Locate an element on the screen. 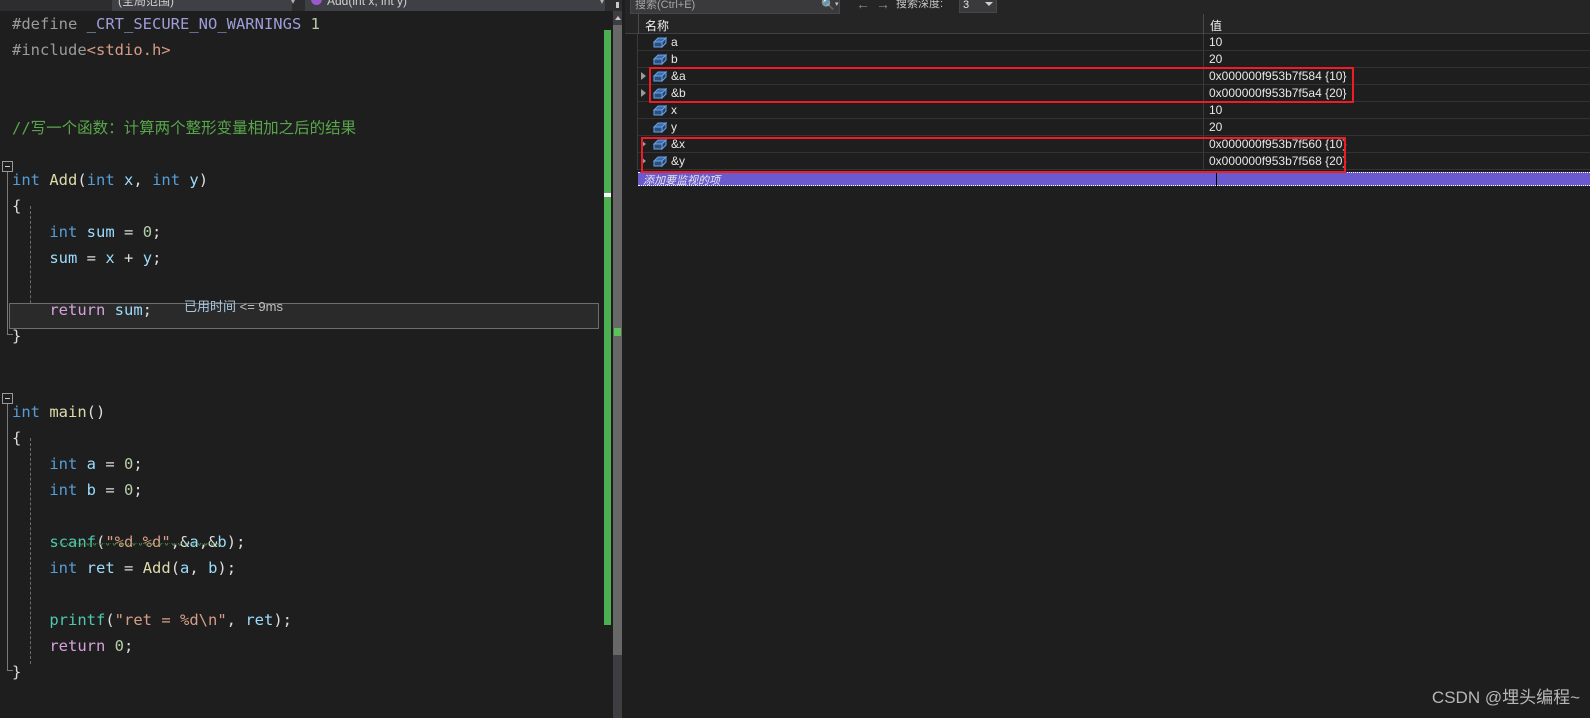 The height and width of the screenshot is (718, 1590). search-options-chevron-down-icon: ▾ is located at coordinates (837, 4).